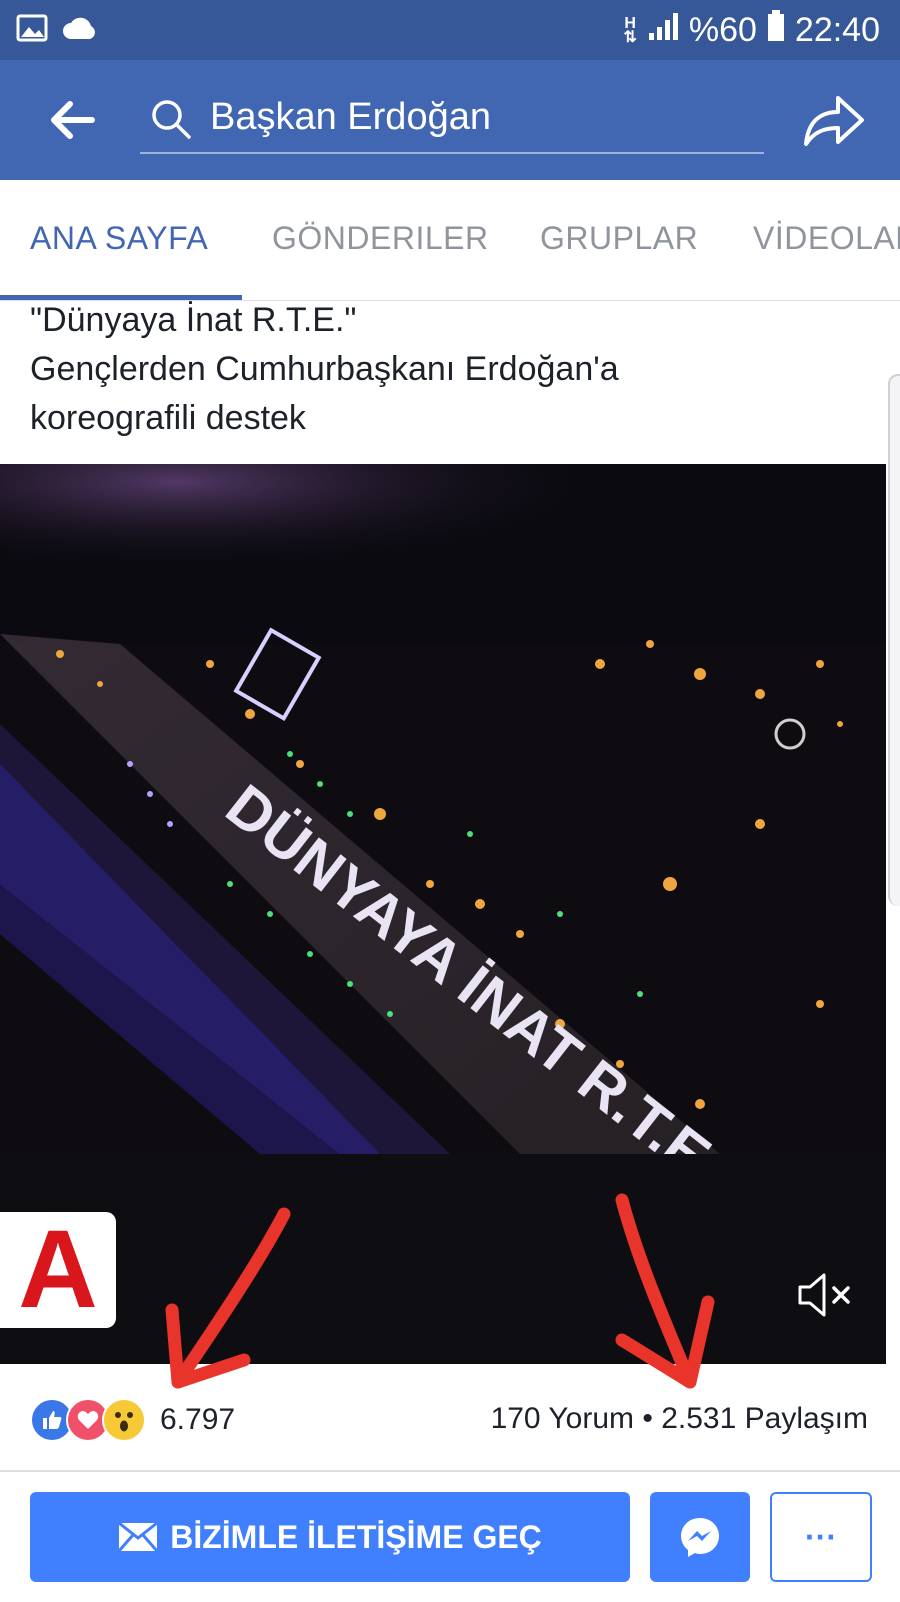  I want to click on back-button, so click(72, 120).